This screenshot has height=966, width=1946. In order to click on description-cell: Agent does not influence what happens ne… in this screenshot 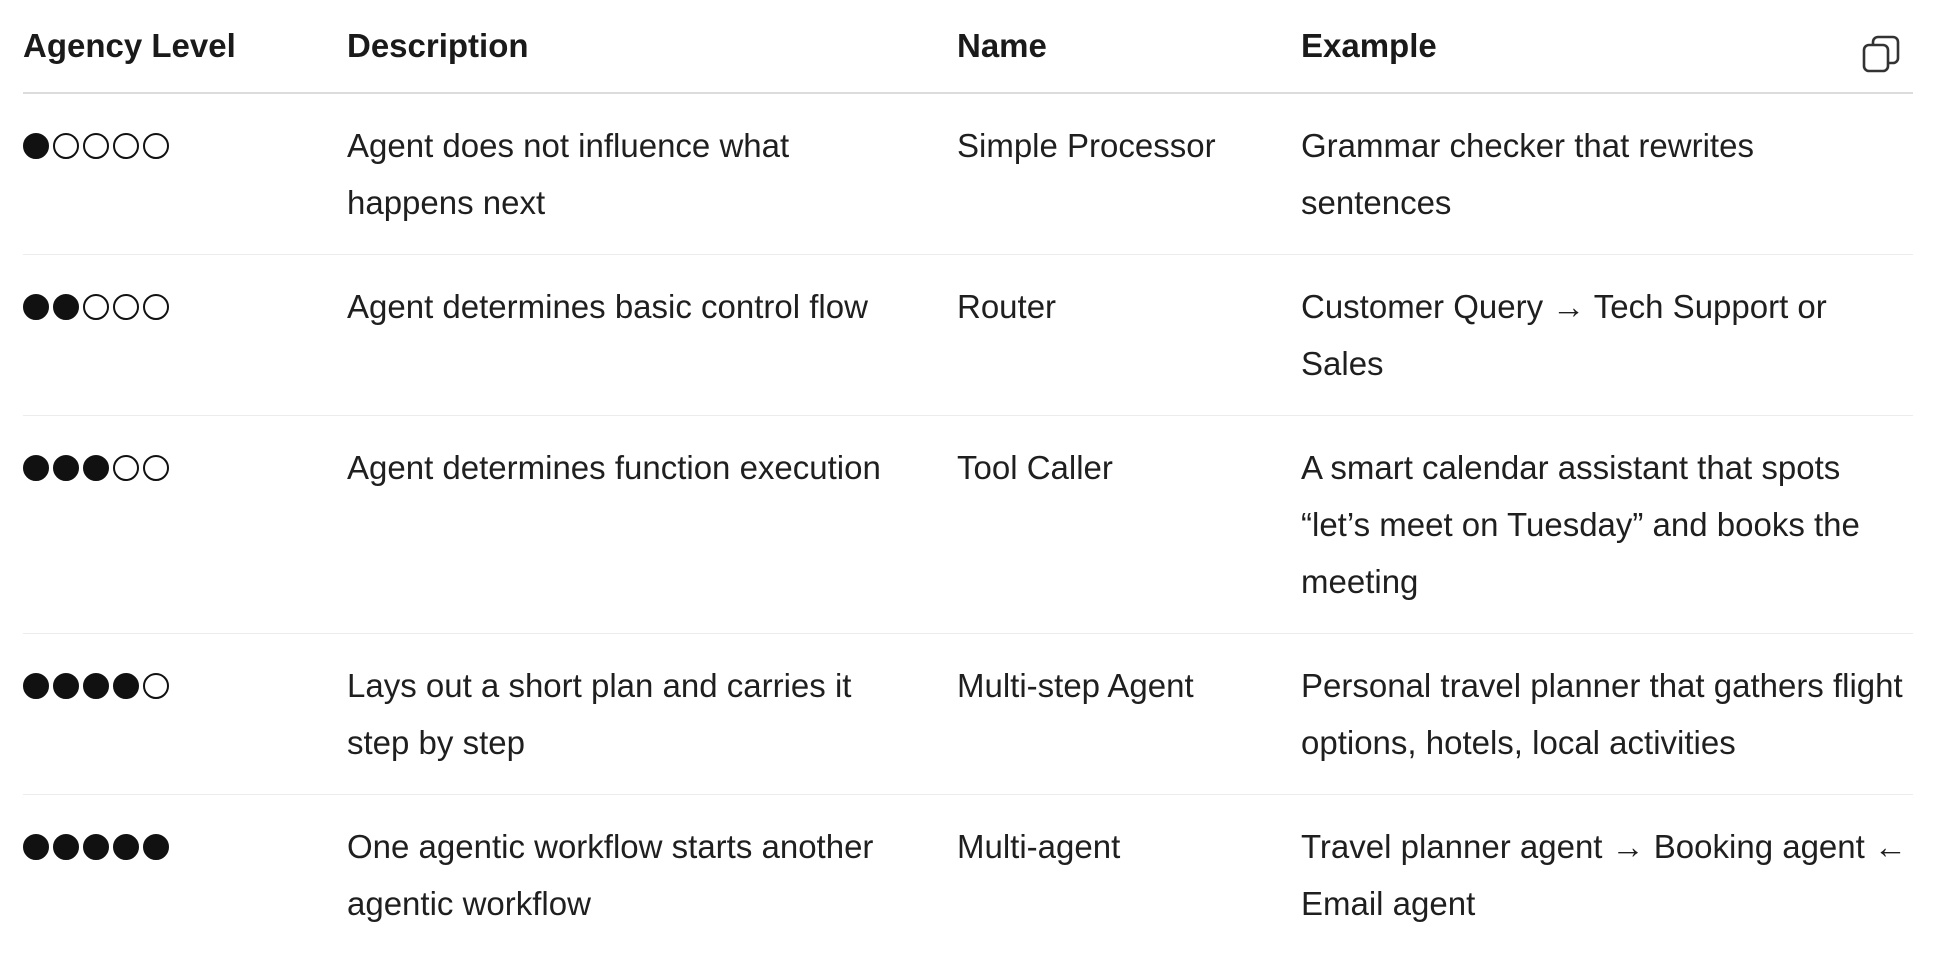, I will do `click(652, 174)`.